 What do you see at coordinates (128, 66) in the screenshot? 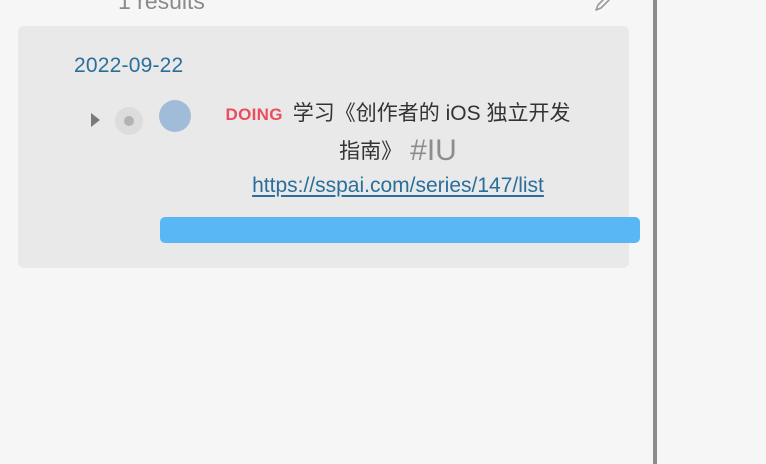
I see `journal-date-link: 2022-09-22` at bounding box center [128, 66].